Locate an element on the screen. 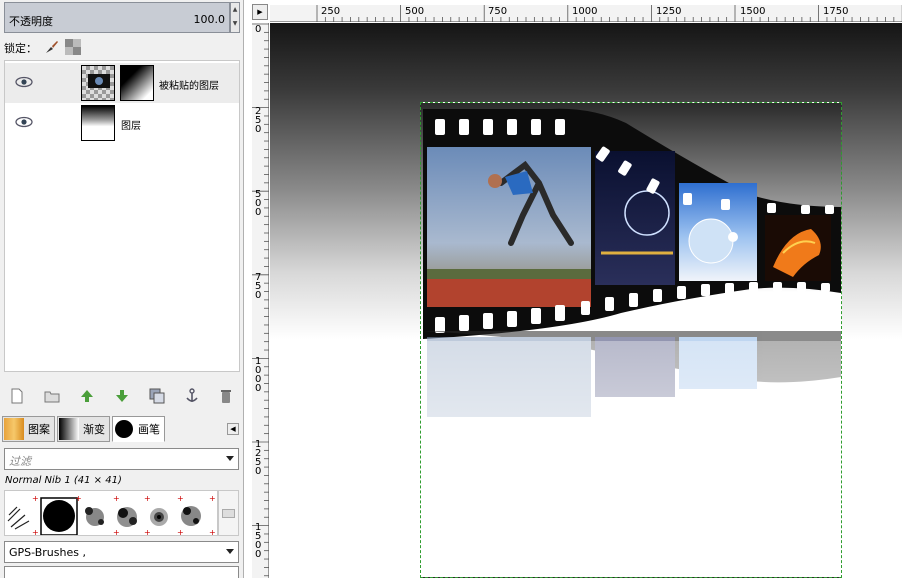 This screenshot has height=581, width=902. tab-label: 渐变 is located at coordinates (94, 429).